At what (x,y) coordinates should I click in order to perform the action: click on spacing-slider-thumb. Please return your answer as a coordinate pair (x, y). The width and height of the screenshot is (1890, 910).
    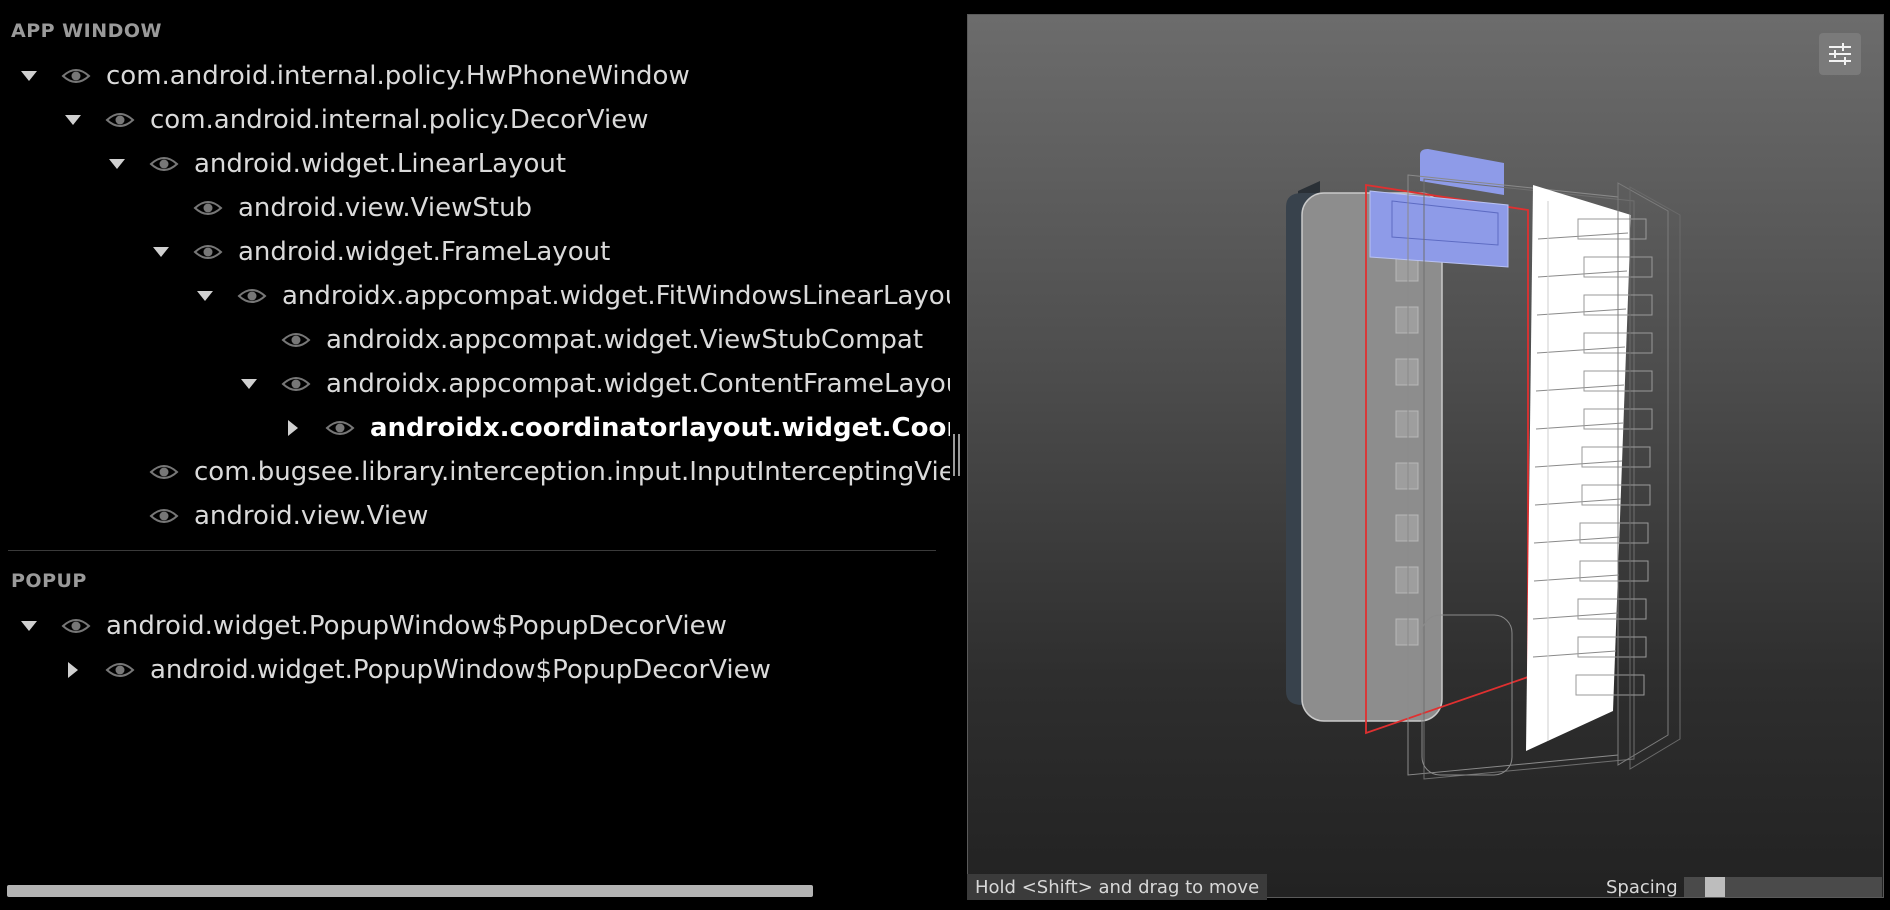
    Looking at the image, I should click on (1715, 887).